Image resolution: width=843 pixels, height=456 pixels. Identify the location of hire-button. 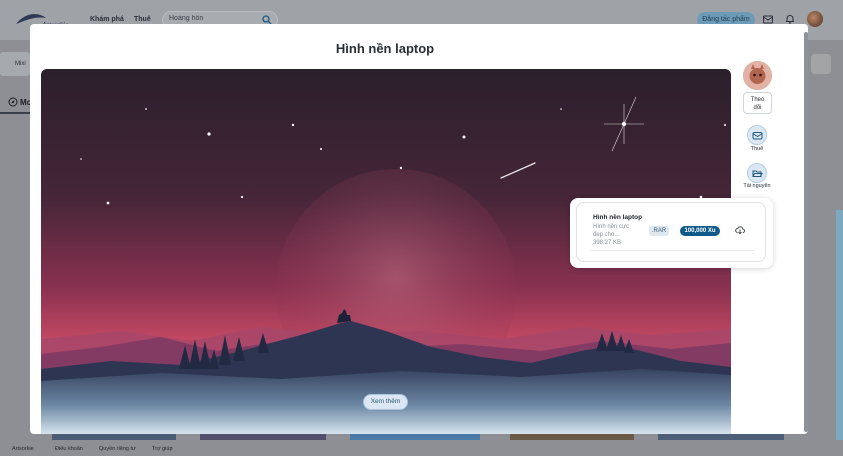
(757, 135).